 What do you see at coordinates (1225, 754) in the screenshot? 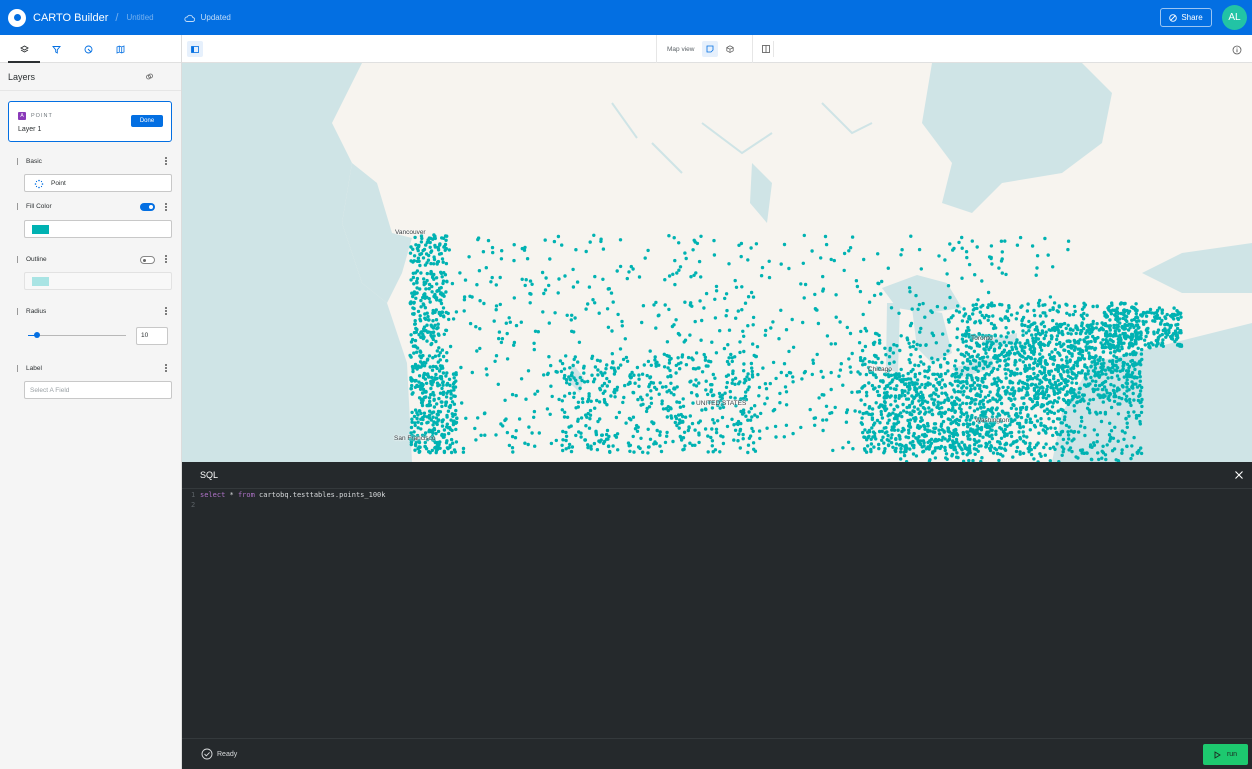
I see `run-button: run` at bounding box center [1225, 754].